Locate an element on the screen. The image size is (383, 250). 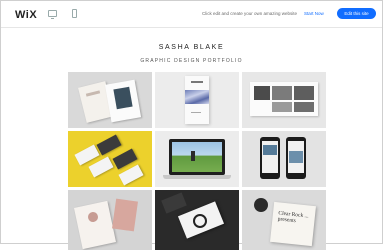
portfolio-item-book is located at coordinates (110, 100).